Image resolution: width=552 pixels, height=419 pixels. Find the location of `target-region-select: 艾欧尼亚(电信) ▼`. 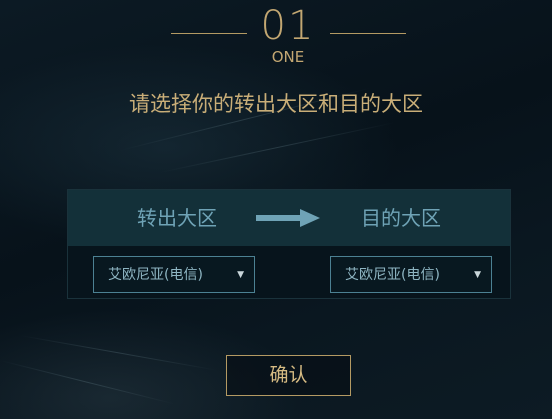

target-region-select: 艾欧尼亚(电信) ▼ is located at coordinates (411, 274).